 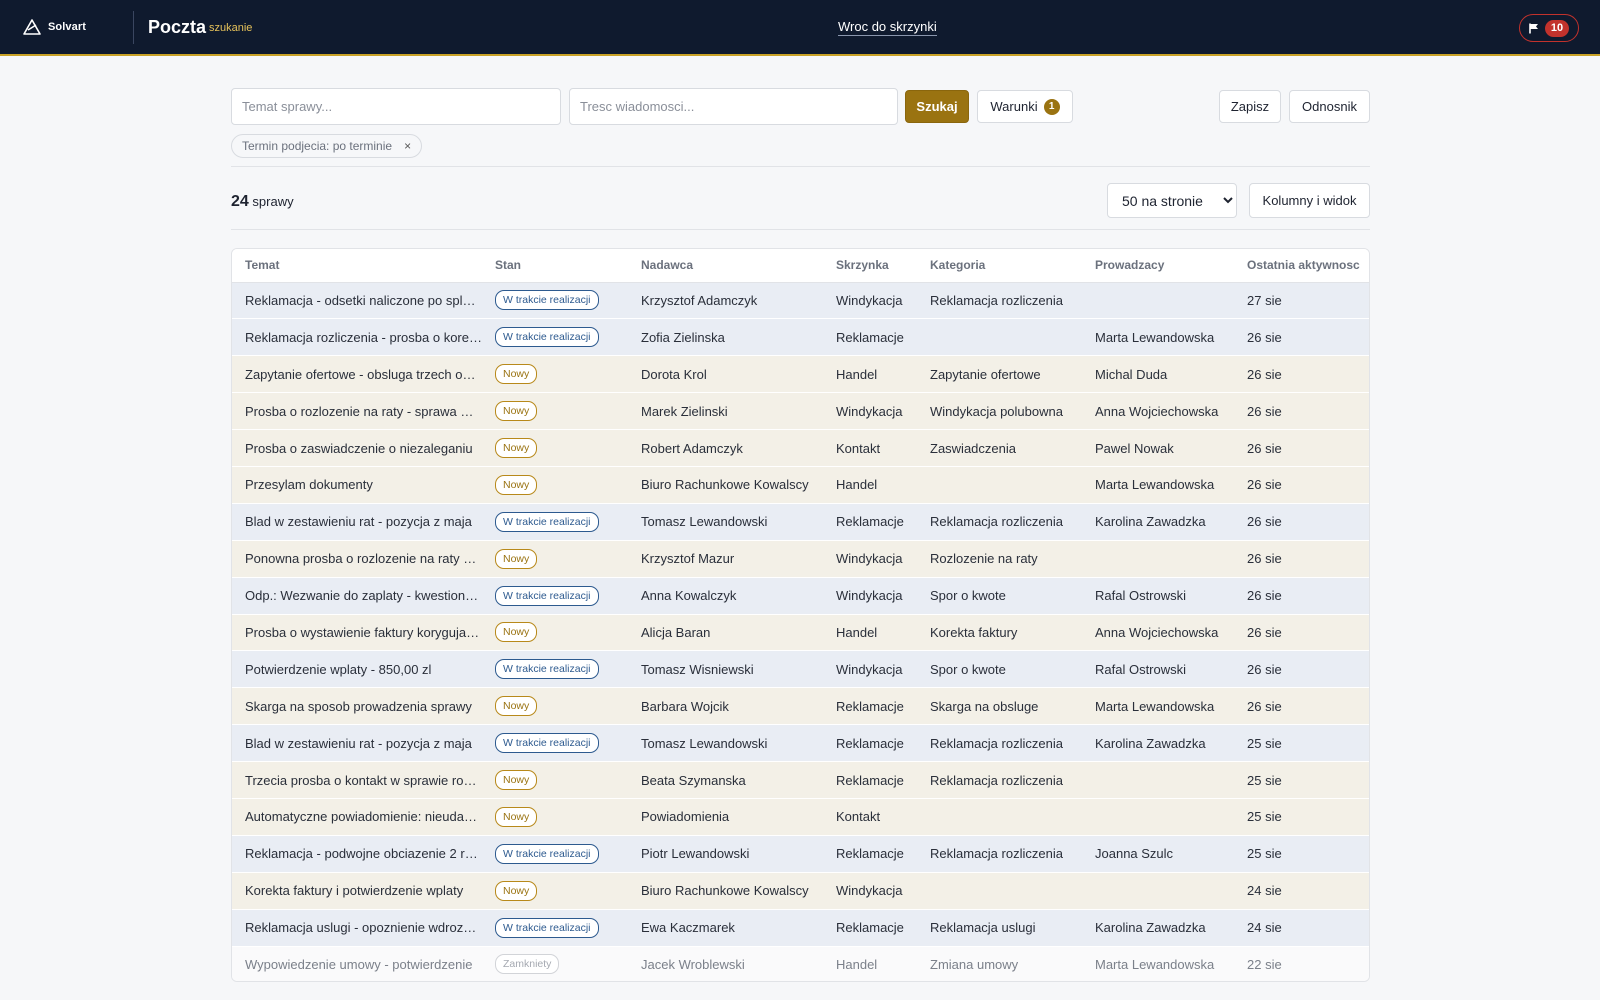 What do you see at coordinates (887, 27) in the screenshot?
I see `back-to-inbox-link: Wroc do skrzynki` at bounding box center [887, 27].